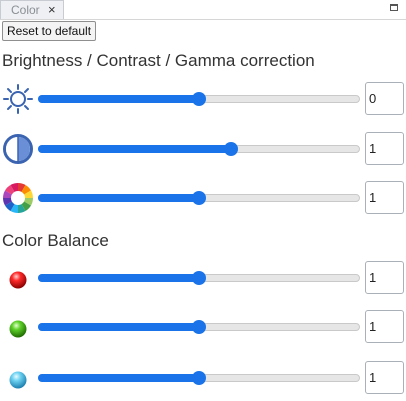  What do you see at coordinates (158, 60) in the screenshot?
I see `brightness-section-title: Brightness / Contrast / Gamma correction` at bounding box center [158, 60].